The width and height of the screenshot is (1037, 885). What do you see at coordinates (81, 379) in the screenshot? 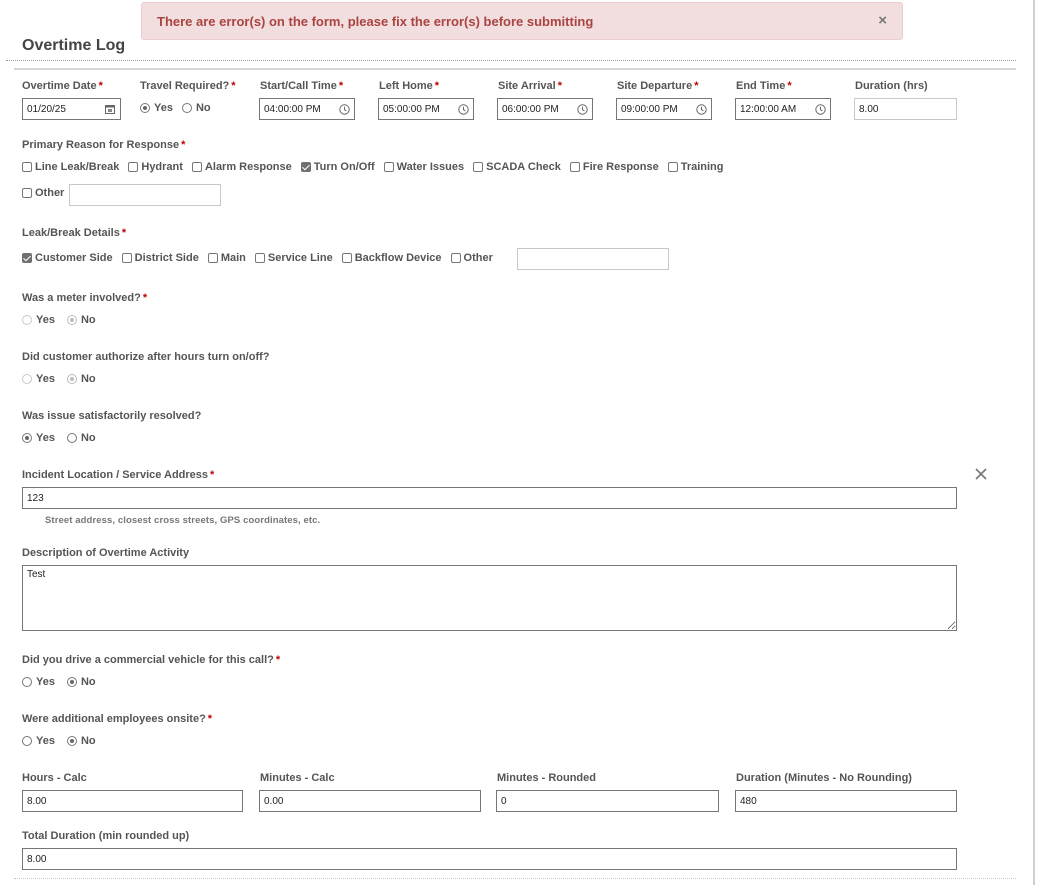
I see `customer-authorize-no: No` at bounding box center [81, 379].